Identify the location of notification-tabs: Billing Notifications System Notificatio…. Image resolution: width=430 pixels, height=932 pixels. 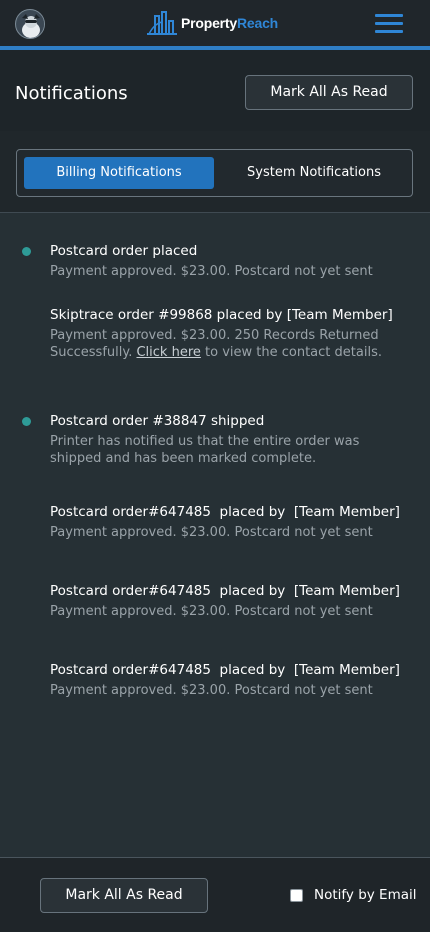
(214, 173).